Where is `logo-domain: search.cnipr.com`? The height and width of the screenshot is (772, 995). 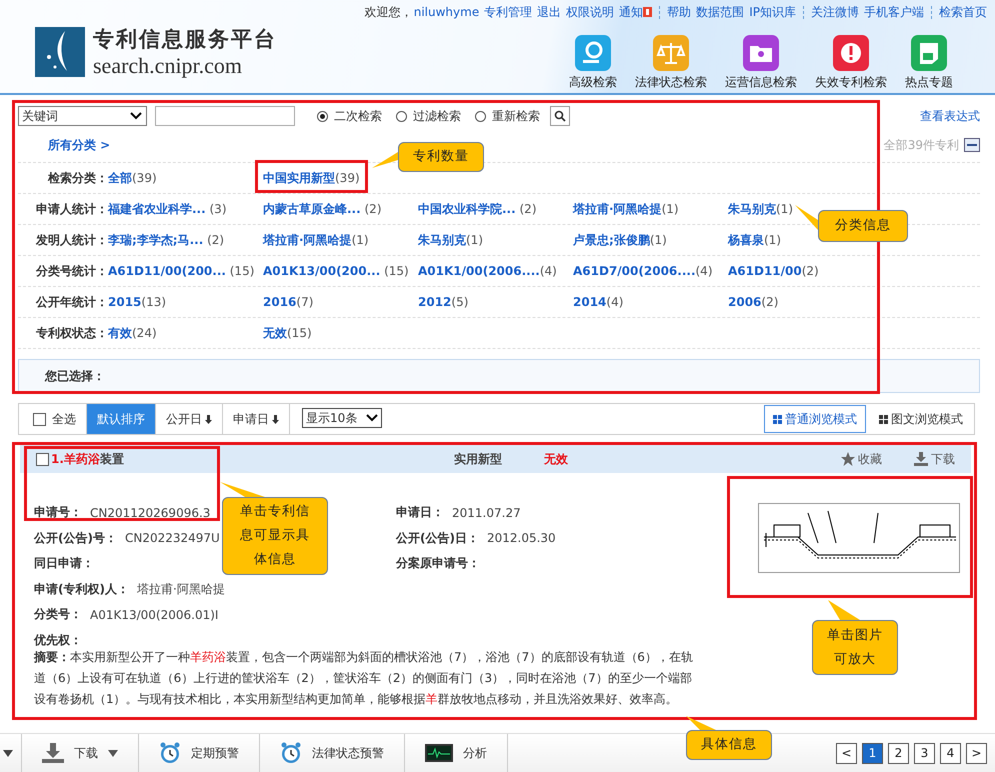 logo-domain: search.cnipr.com is located at coordinates (168, 66).